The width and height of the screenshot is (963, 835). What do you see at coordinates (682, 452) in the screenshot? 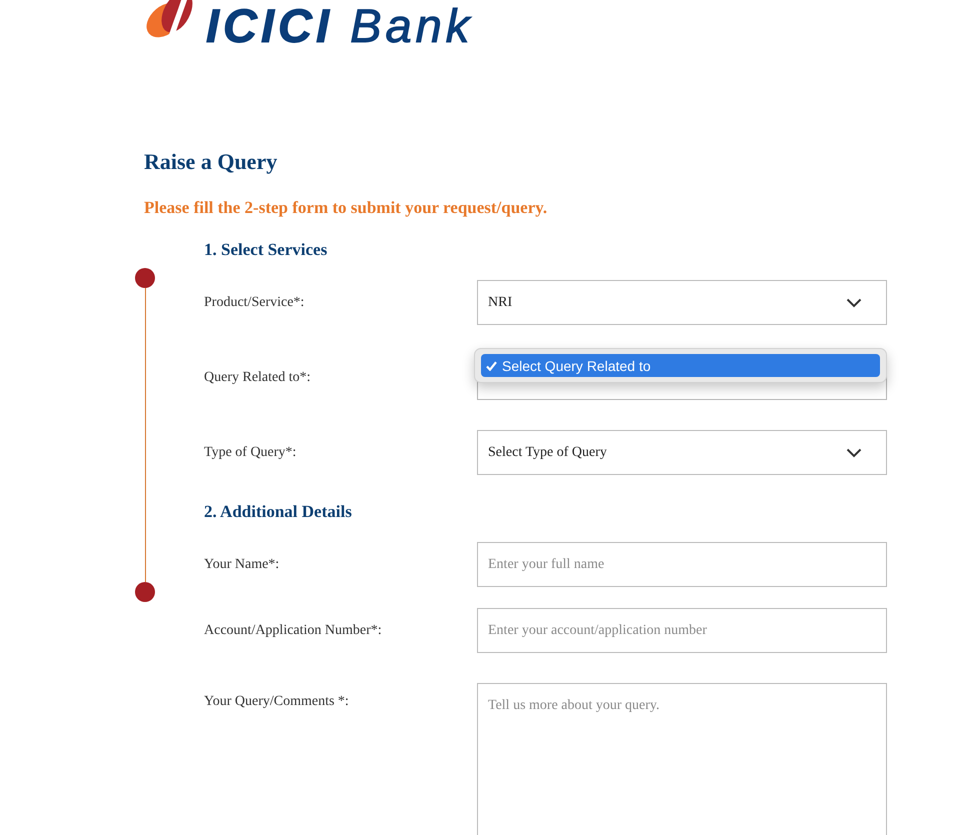
I see `select-field: Select Type of Query` at bounding box center [682, 452].